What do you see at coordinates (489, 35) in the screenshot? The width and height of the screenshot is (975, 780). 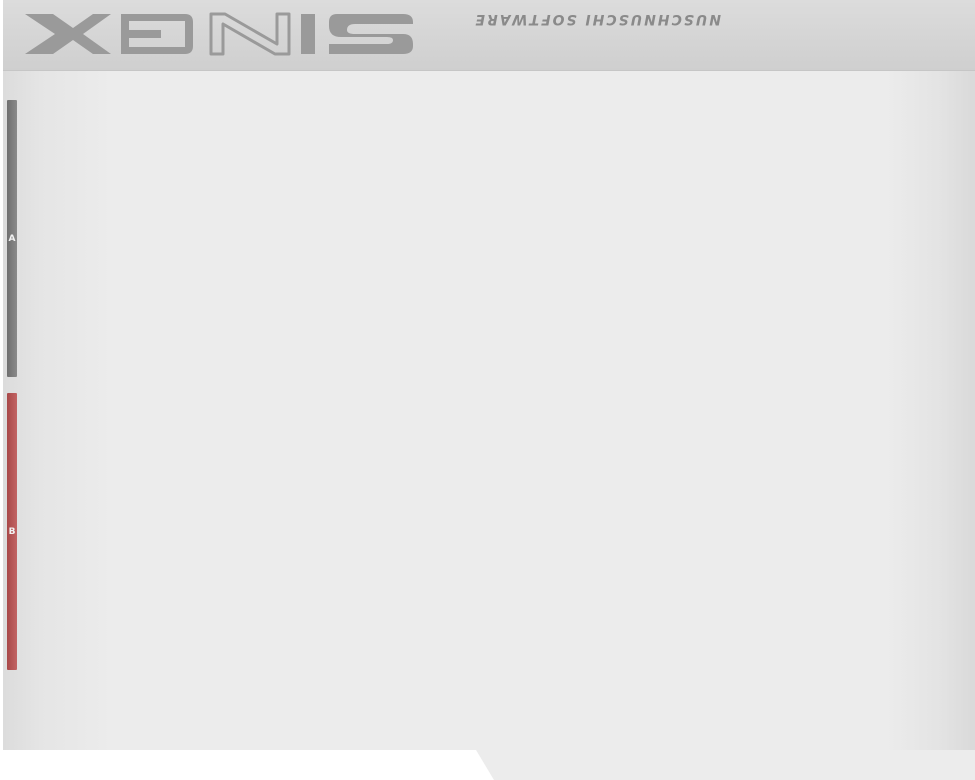 I see `header-bar: NUSCHNUSCHI SOFTWARE` at bounding box center [489, 35].